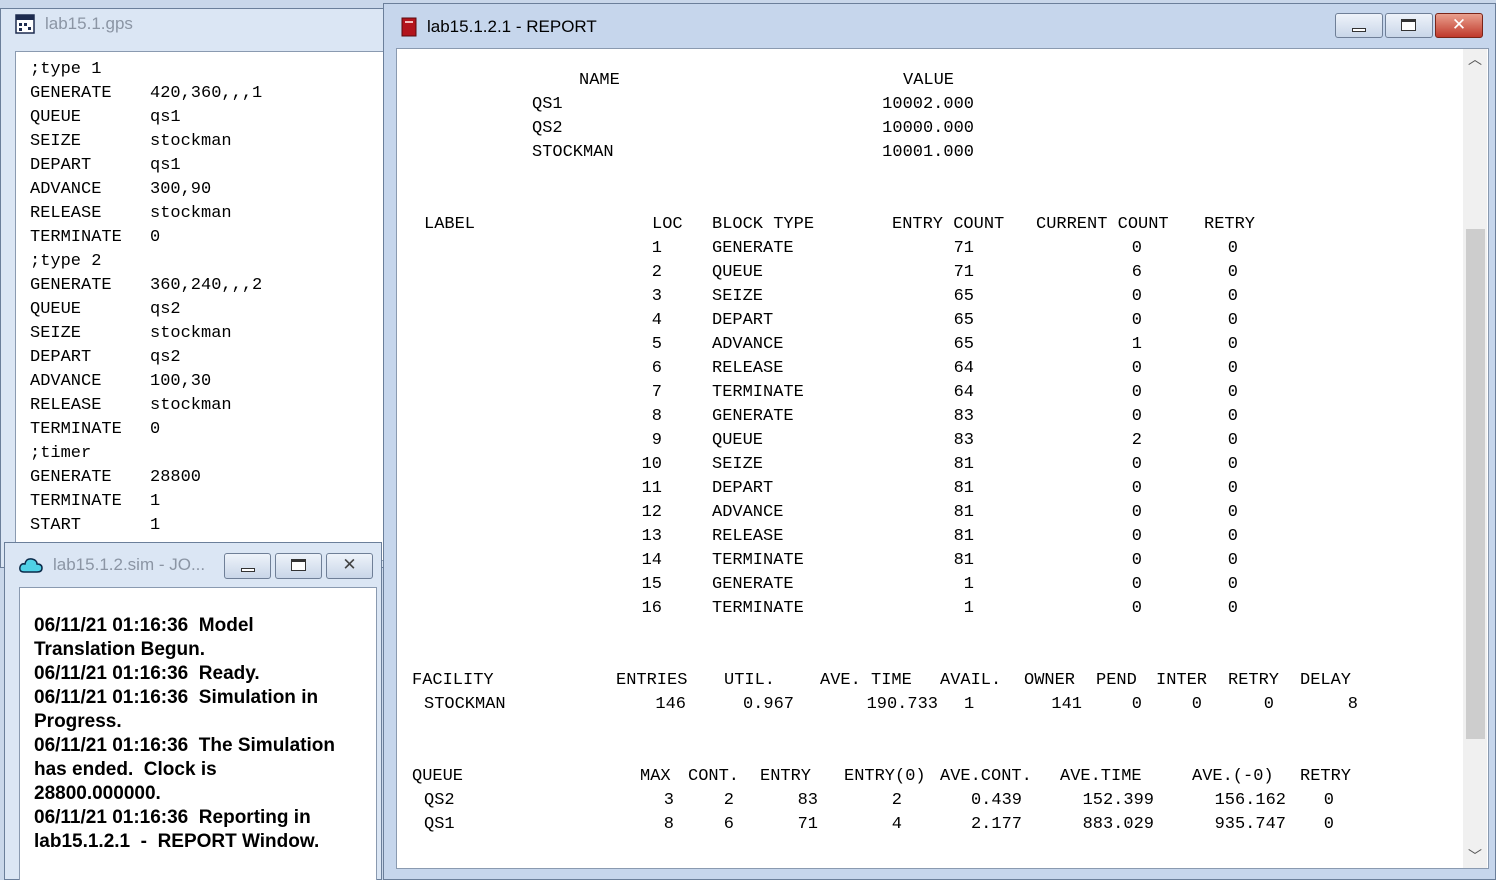 The image size is (1496, 880). Describe the element at coordinates (656, 392) in the screenshot. I see `block-loc: 7` at that location.